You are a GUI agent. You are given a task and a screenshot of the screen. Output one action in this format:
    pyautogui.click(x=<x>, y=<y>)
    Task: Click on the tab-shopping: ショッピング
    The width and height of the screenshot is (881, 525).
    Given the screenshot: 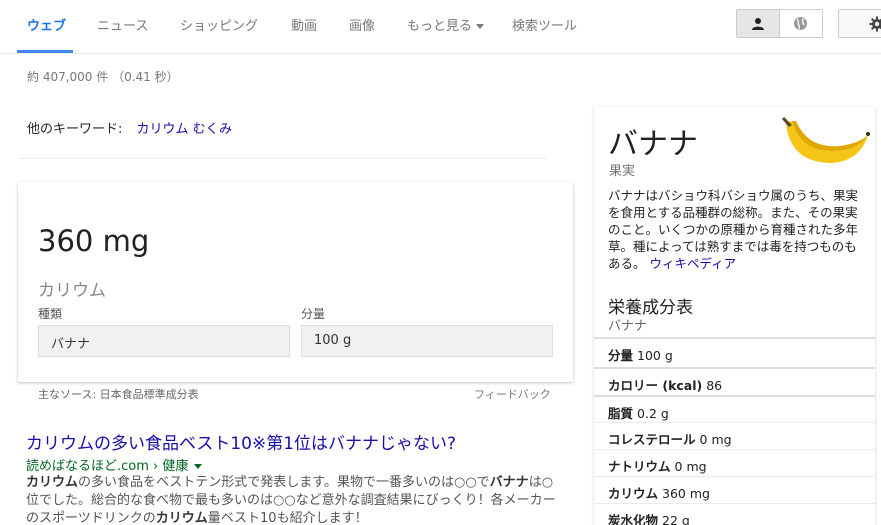 What is the action you would take?
    pyautogui.click(x=219, y=24)
    